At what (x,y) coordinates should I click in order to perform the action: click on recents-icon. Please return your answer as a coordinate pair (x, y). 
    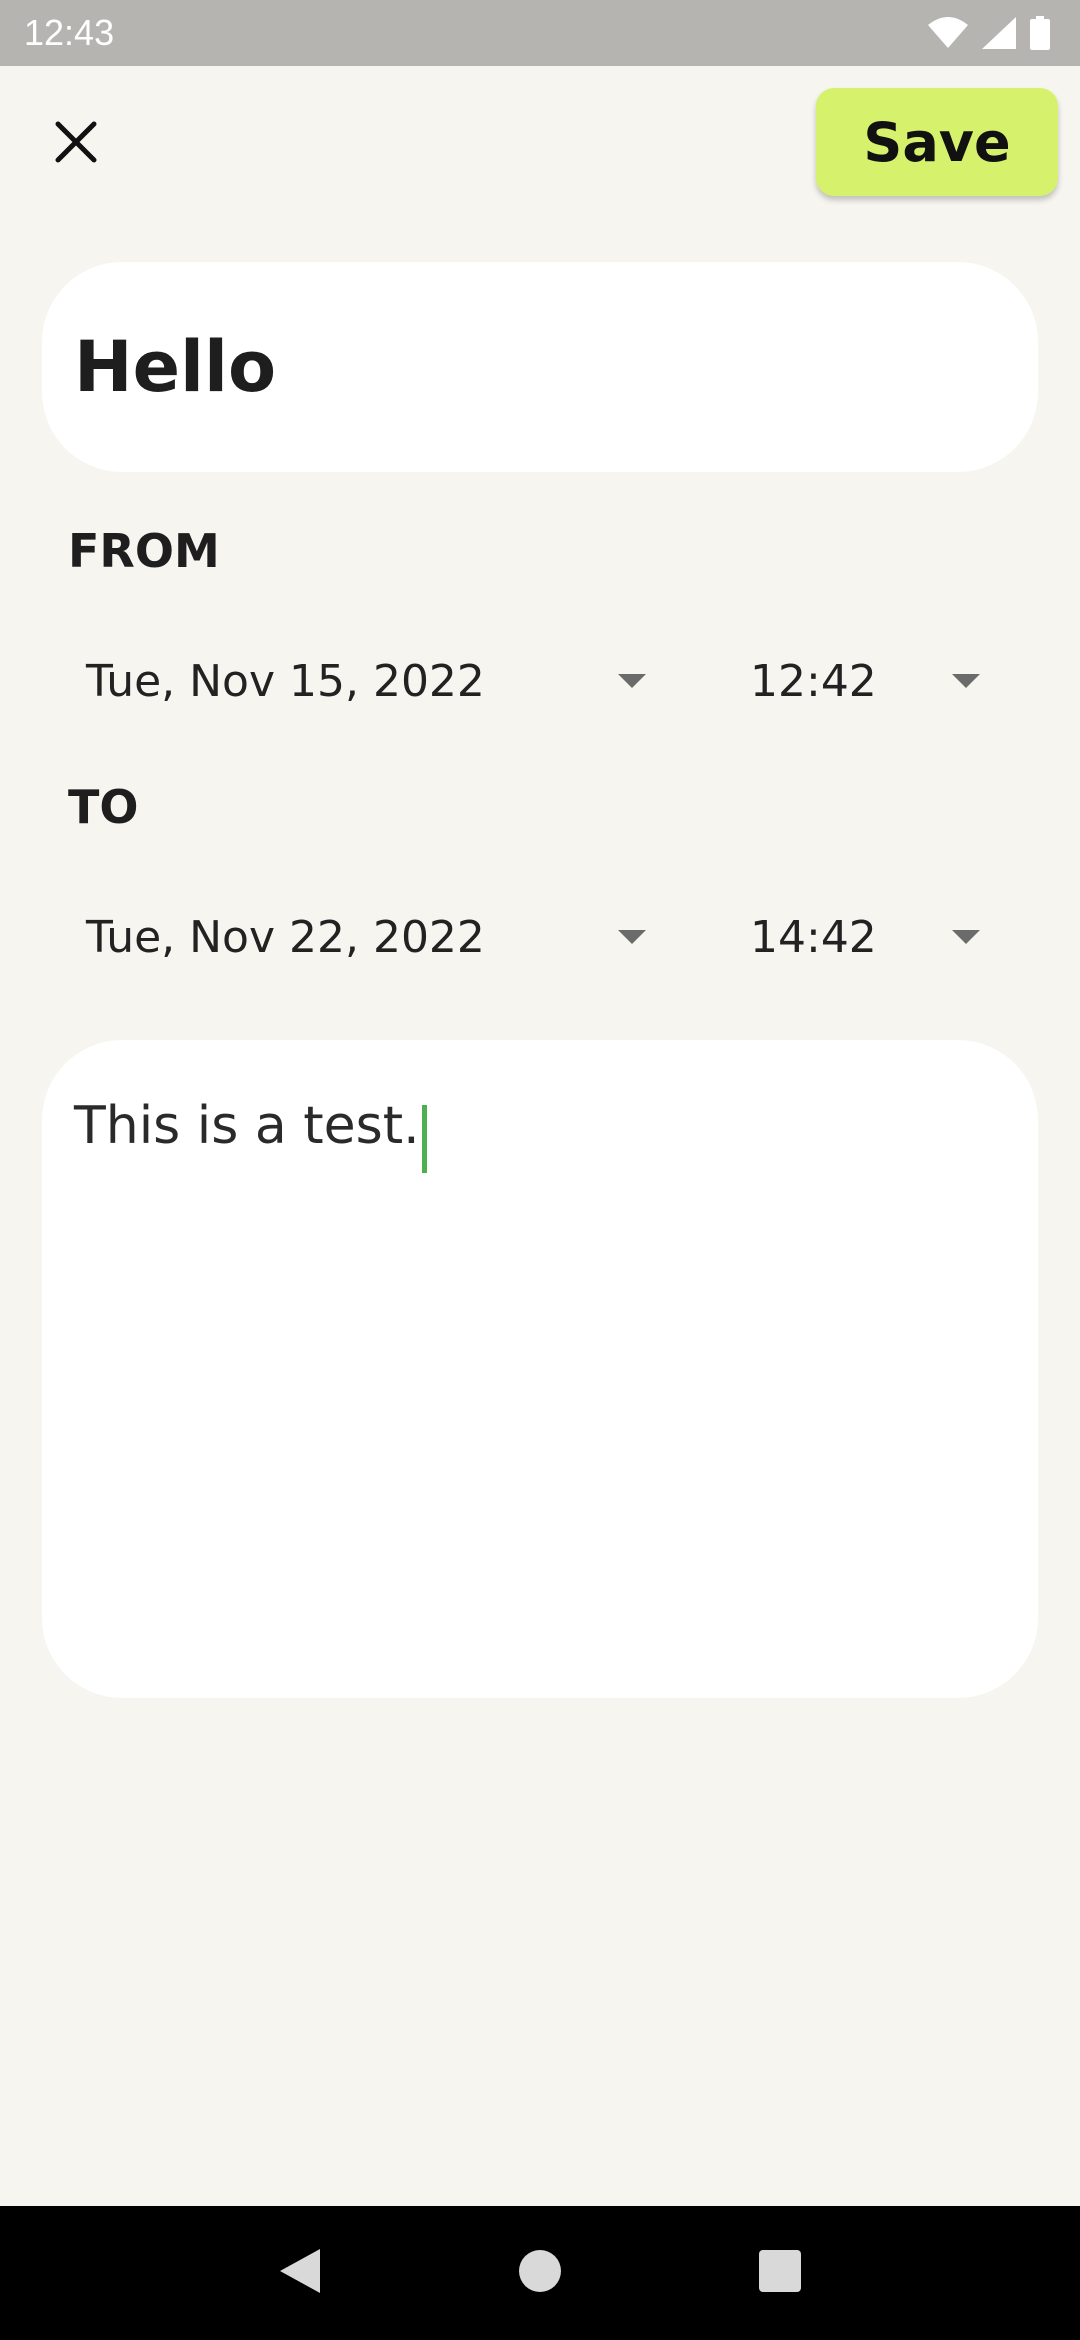
    Looking at the image, I should click on (780, 2273).